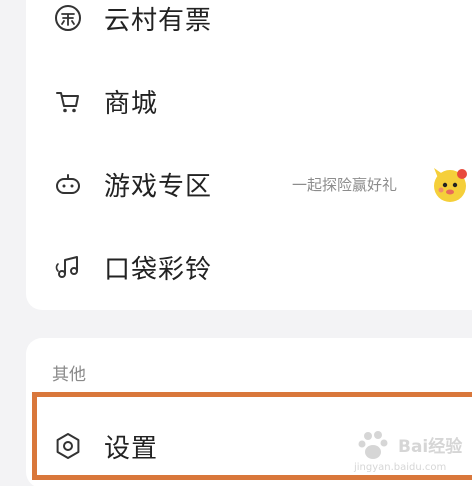 The image size is (472, 486). I want to click on menu-item-label: 商城, so click(131, 103).